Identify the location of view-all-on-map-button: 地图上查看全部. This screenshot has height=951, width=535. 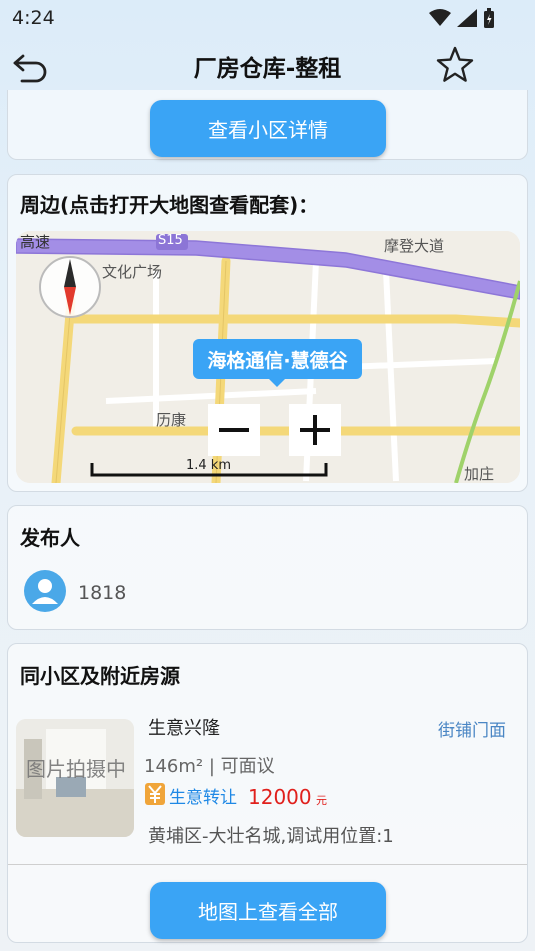
(268, 910).